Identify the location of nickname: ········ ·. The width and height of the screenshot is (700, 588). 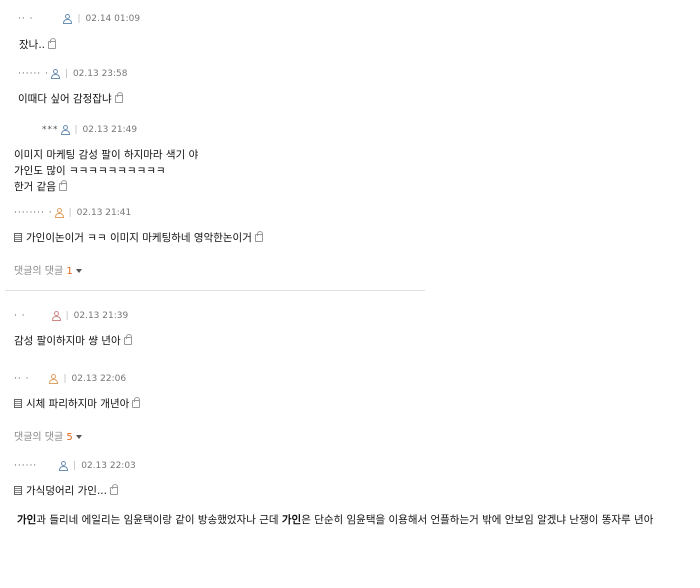
(33, 213).